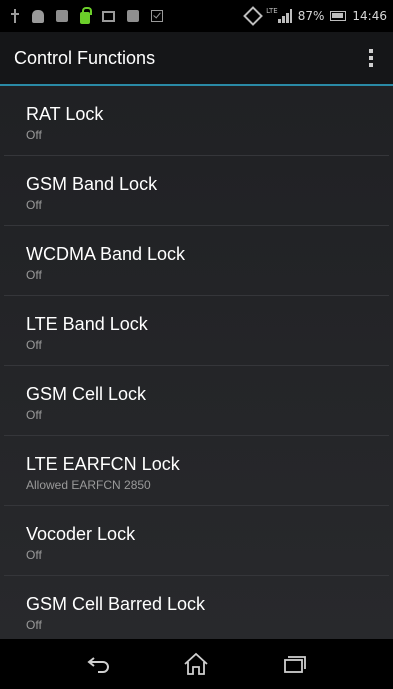  I want to click on status-bar: LTE 87% 14:46, so click(196, 16).